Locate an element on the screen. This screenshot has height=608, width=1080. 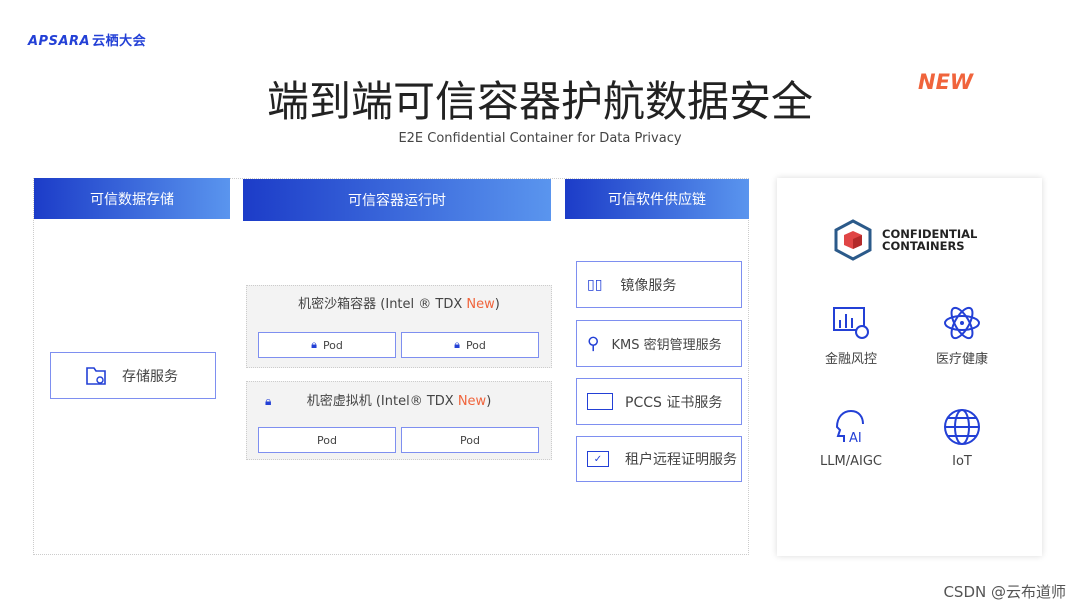
app-healthcare: 医疗健康 is located at coordinates (962, 336).